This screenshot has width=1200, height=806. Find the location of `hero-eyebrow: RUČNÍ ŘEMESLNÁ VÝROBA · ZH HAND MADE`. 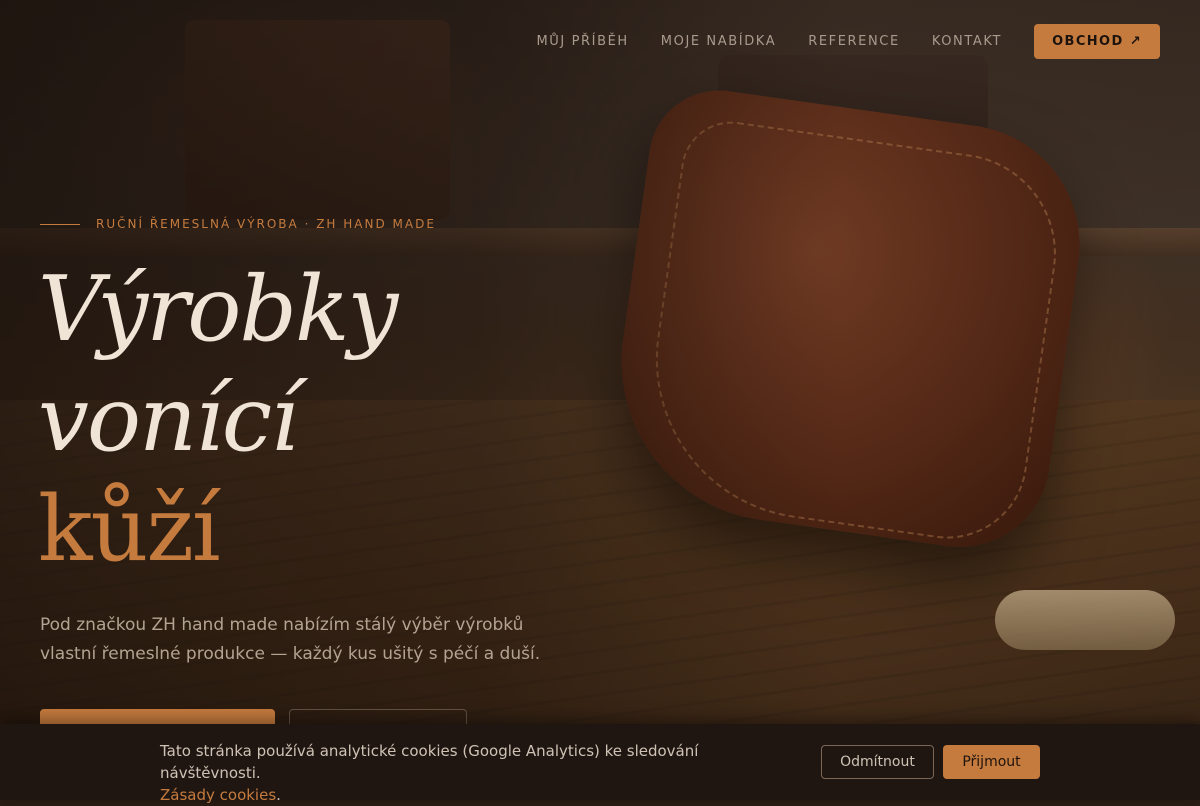

hero-eyebrow: RUČNÍ ŘEMESLNÁ VÝROBA · ZH HAND MADE is located at coordinates (238, 224).